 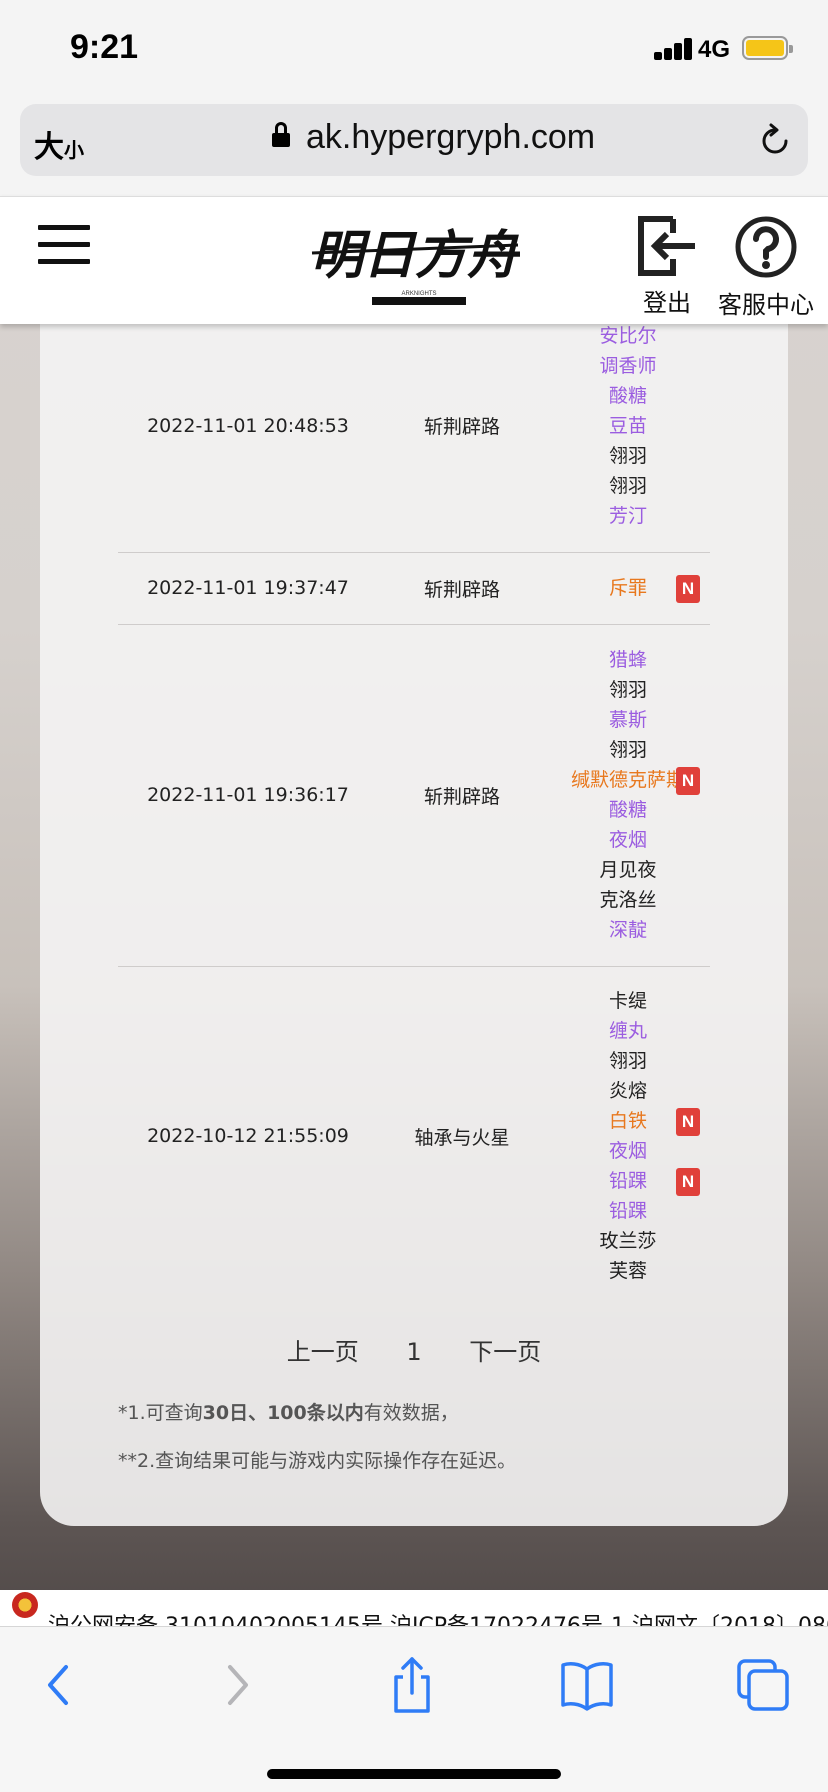 I want to click on record-operators: 卡缇缠丸翎羽炎熔白铁 N 夜烟铅踝 N 铅踝玫兰莎芙蓉, so click(x=628, y=1136).